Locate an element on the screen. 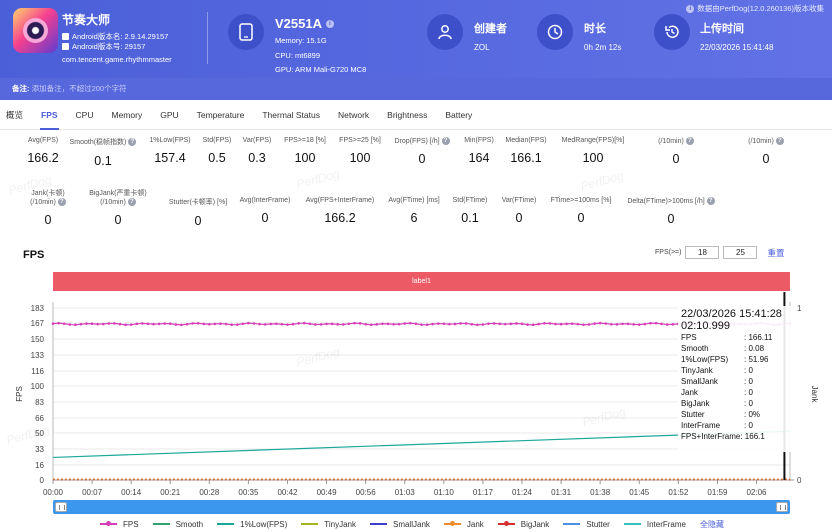  range-handle-left is located at coordinates (61, 507).